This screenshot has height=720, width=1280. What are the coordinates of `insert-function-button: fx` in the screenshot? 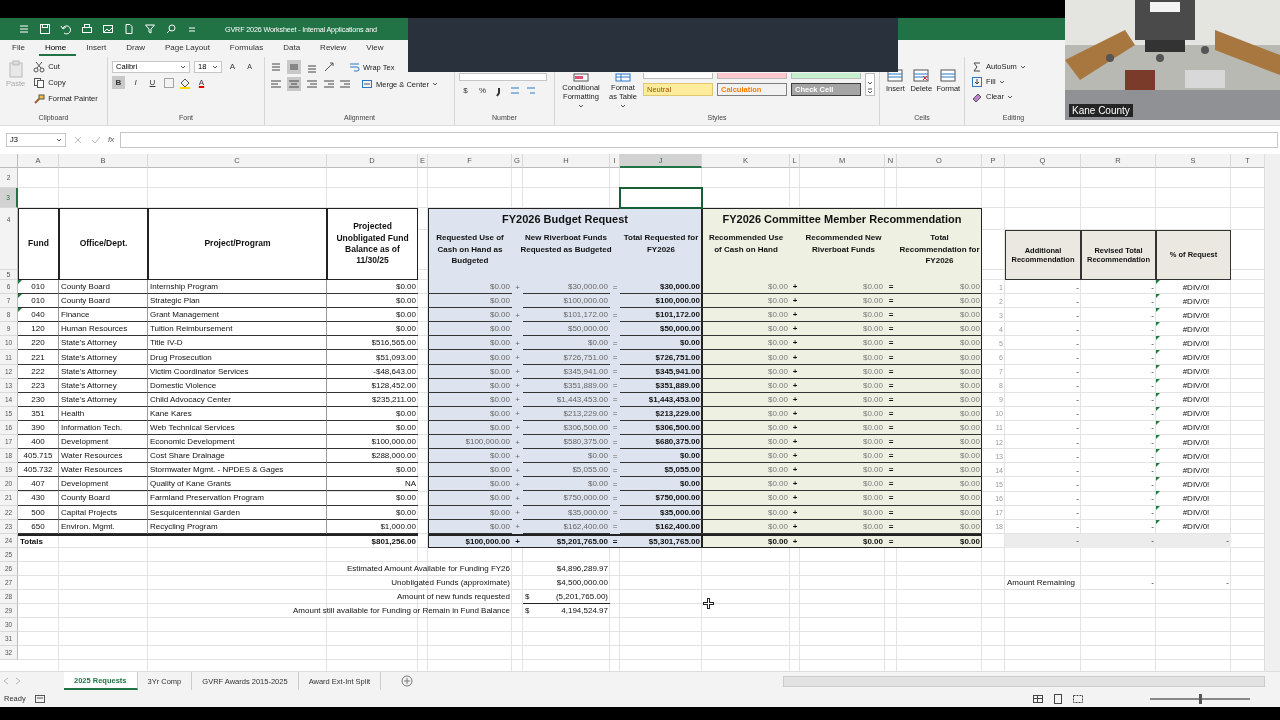 It's located at (111, 139).